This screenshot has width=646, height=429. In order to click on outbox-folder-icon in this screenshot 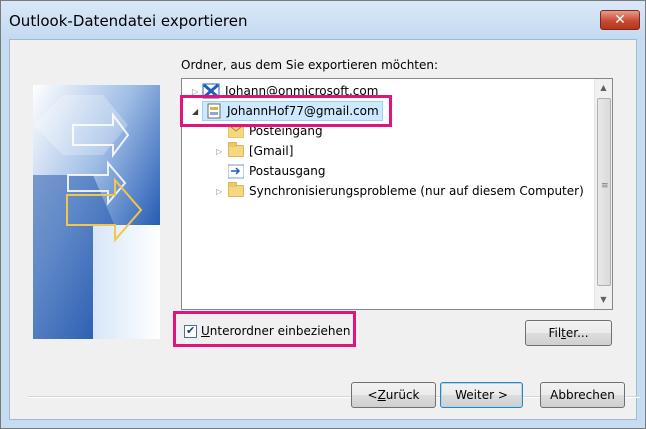, I will do `click(236, 171)`.